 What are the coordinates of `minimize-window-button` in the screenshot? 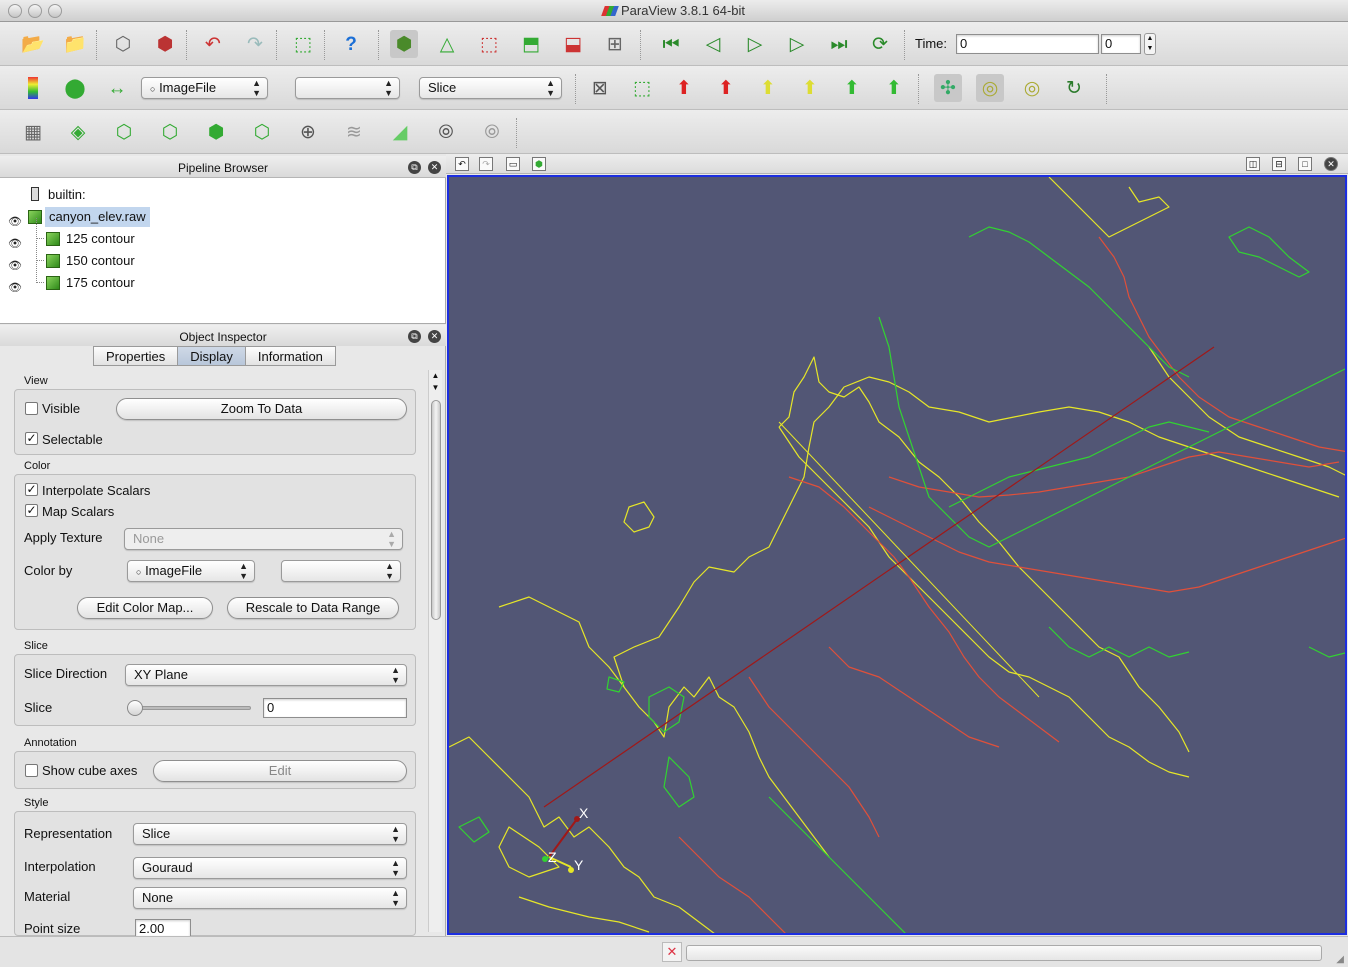 It's located at (35, 11).